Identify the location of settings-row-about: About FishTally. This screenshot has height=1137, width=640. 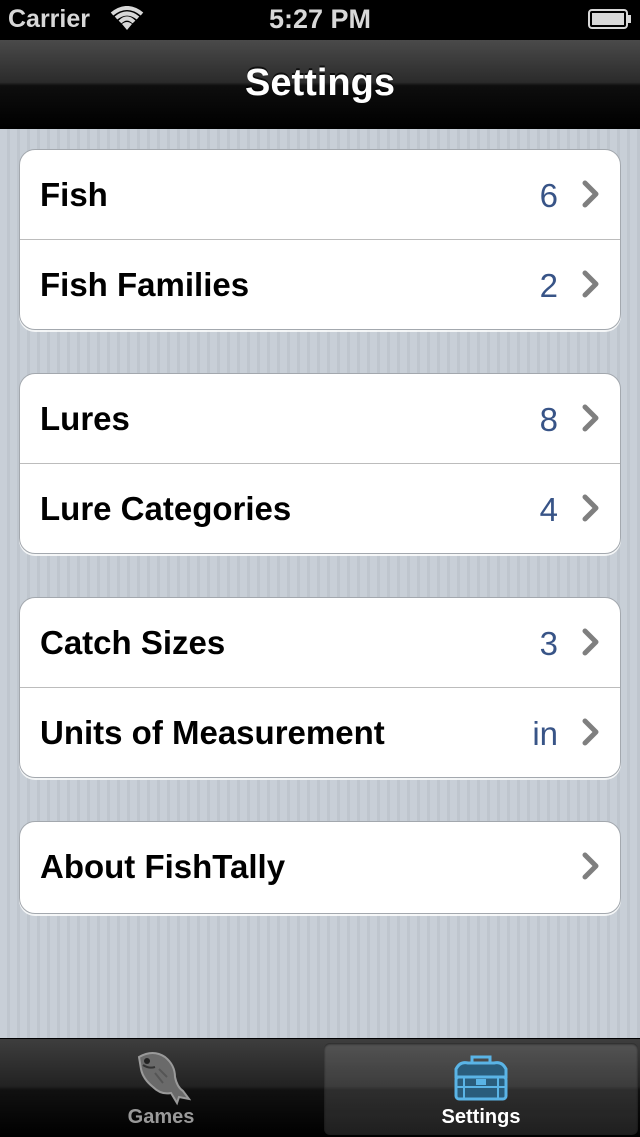
(320, 867).